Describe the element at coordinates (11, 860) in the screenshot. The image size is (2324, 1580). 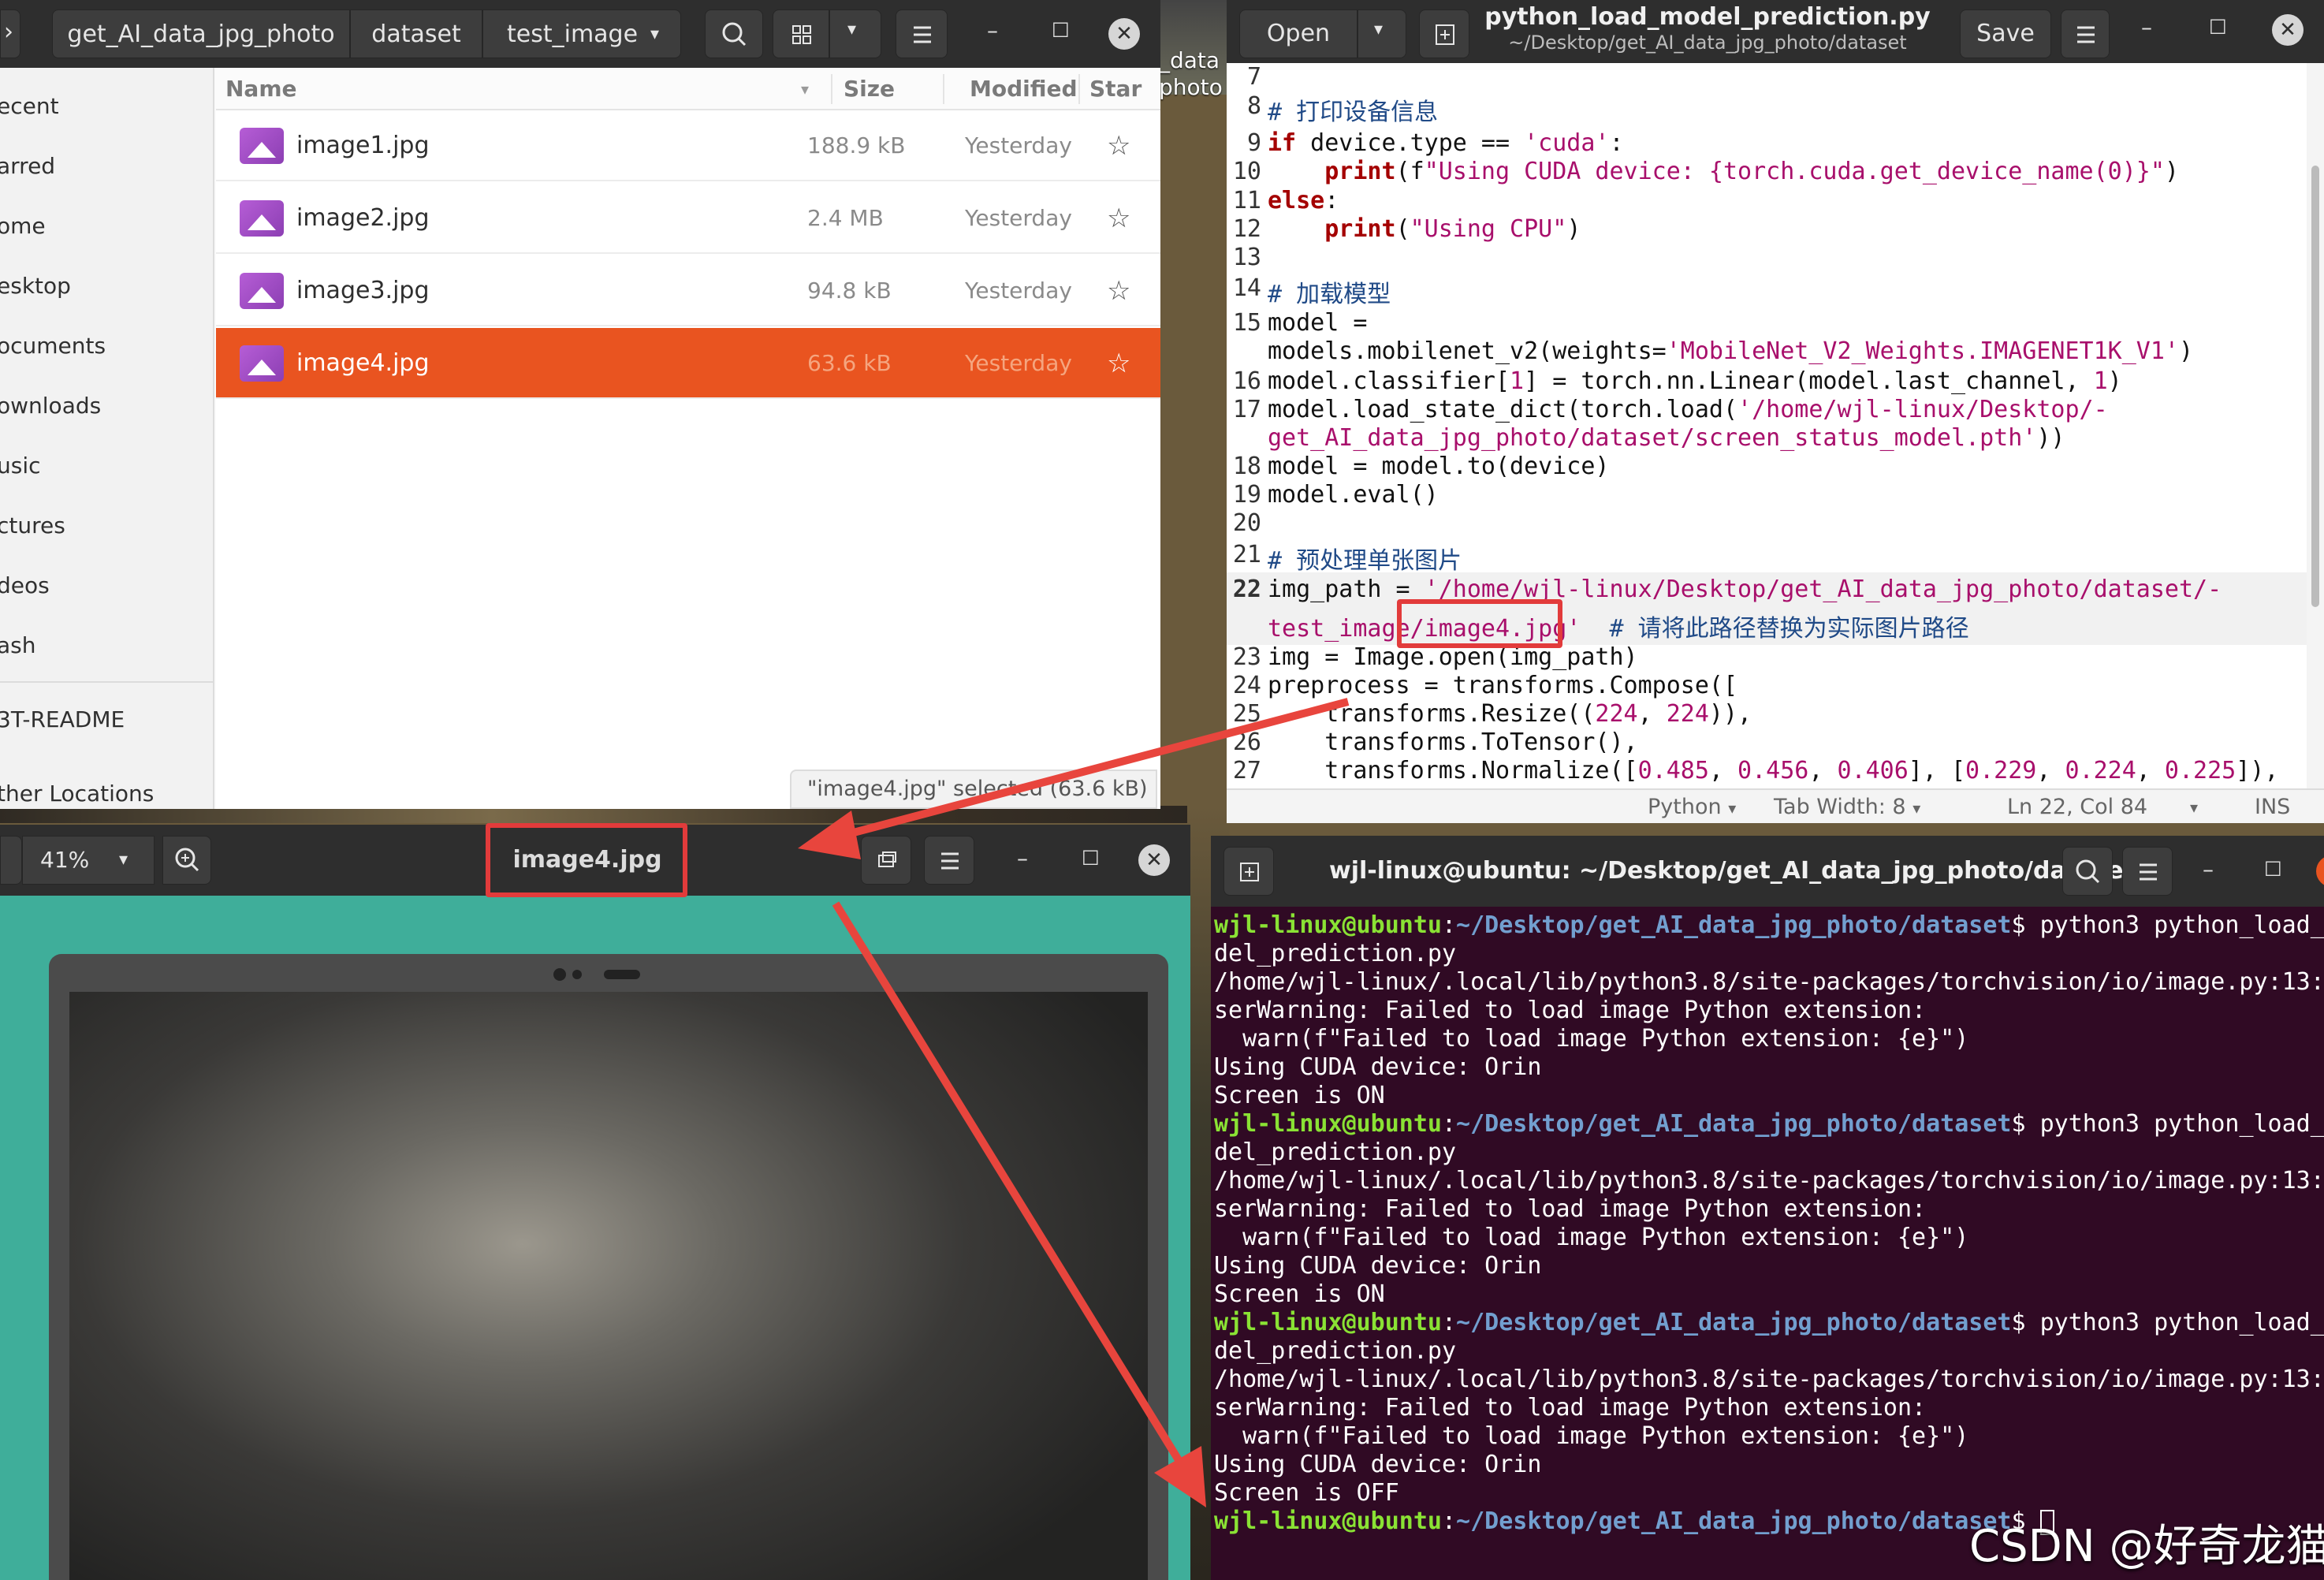
I see `zoom-out-button` at that location.